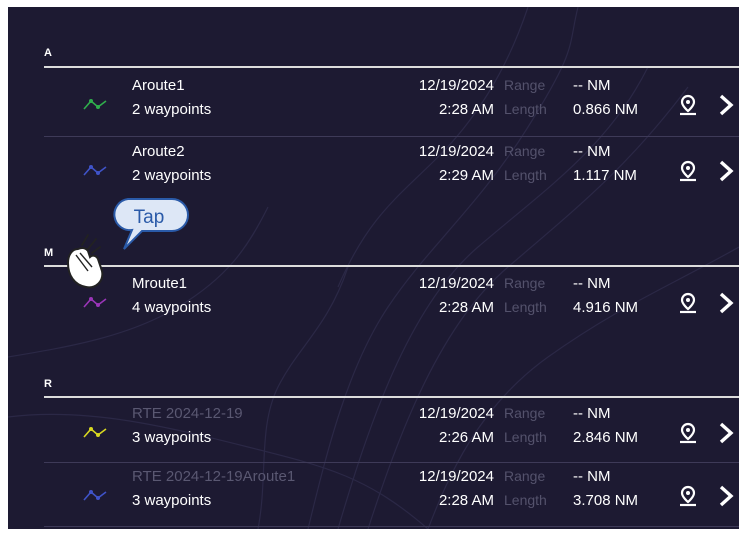 This screenshot has height=538, width=744. Describe the element at coordinates (48, 53) in the screenshot. I see `section-header-a: A` at that location.